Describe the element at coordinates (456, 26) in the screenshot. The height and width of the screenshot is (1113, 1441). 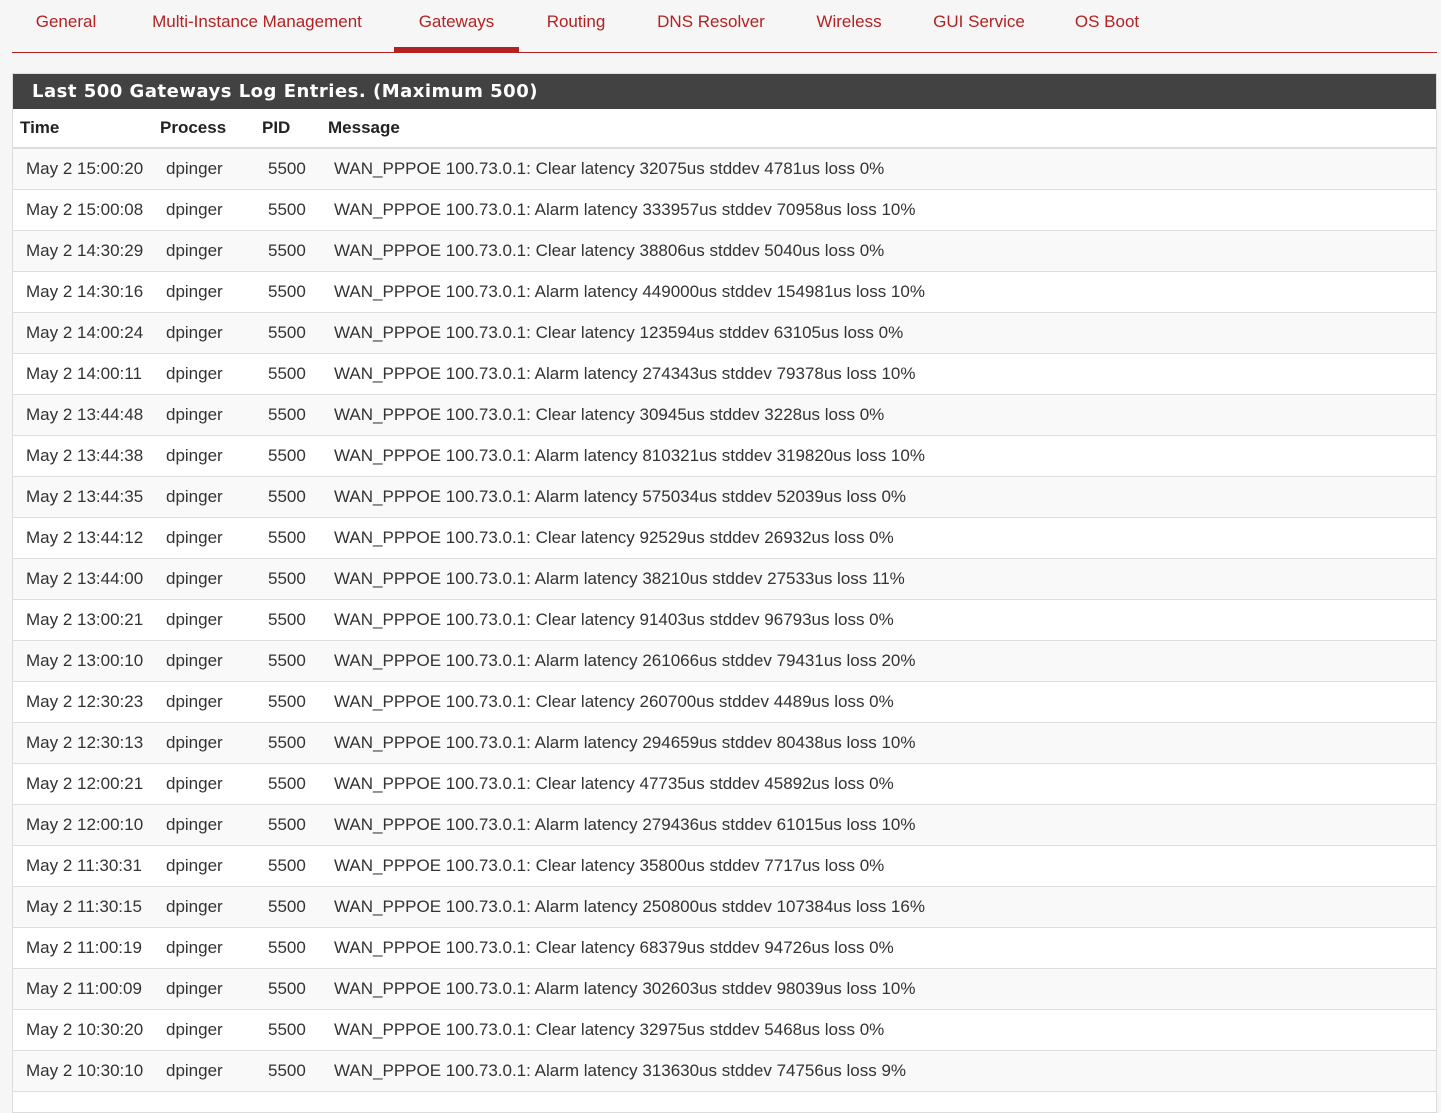
I see `tab-gateways: Gateways` at that location.